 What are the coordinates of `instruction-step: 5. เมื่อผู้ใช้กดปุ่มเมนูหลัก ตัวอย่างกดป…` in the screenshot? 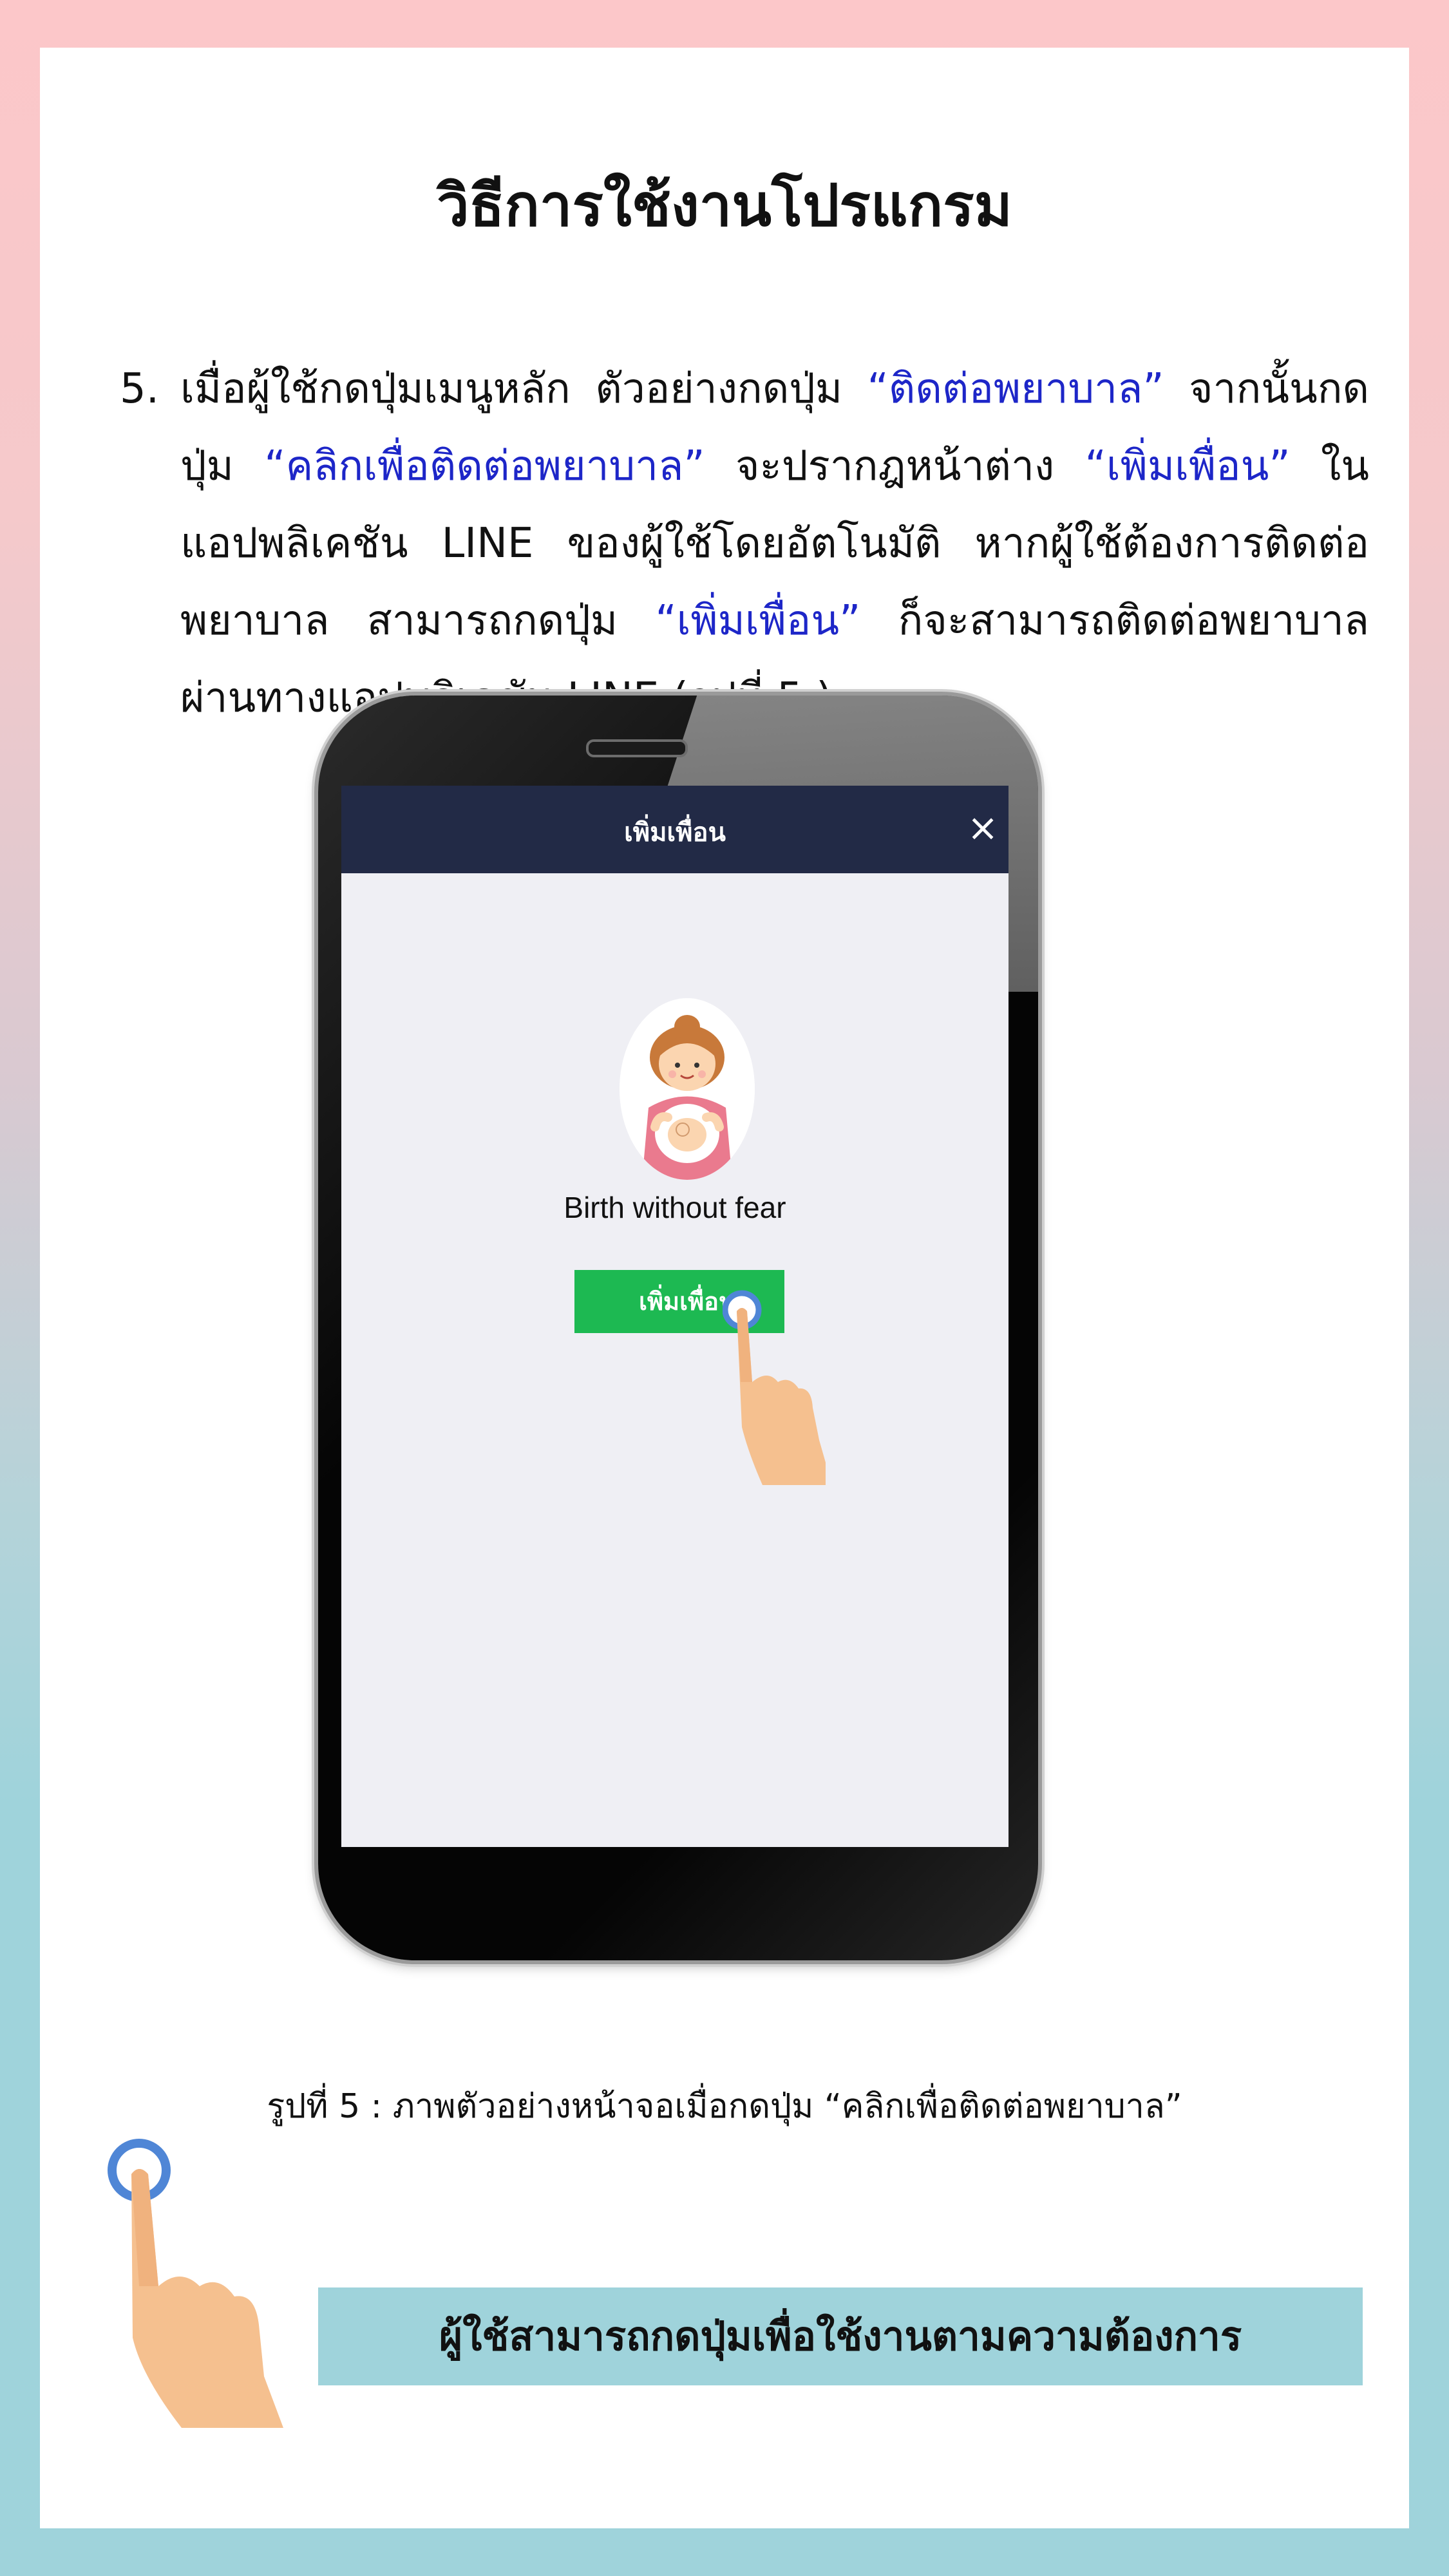 It's located at (745, 543).